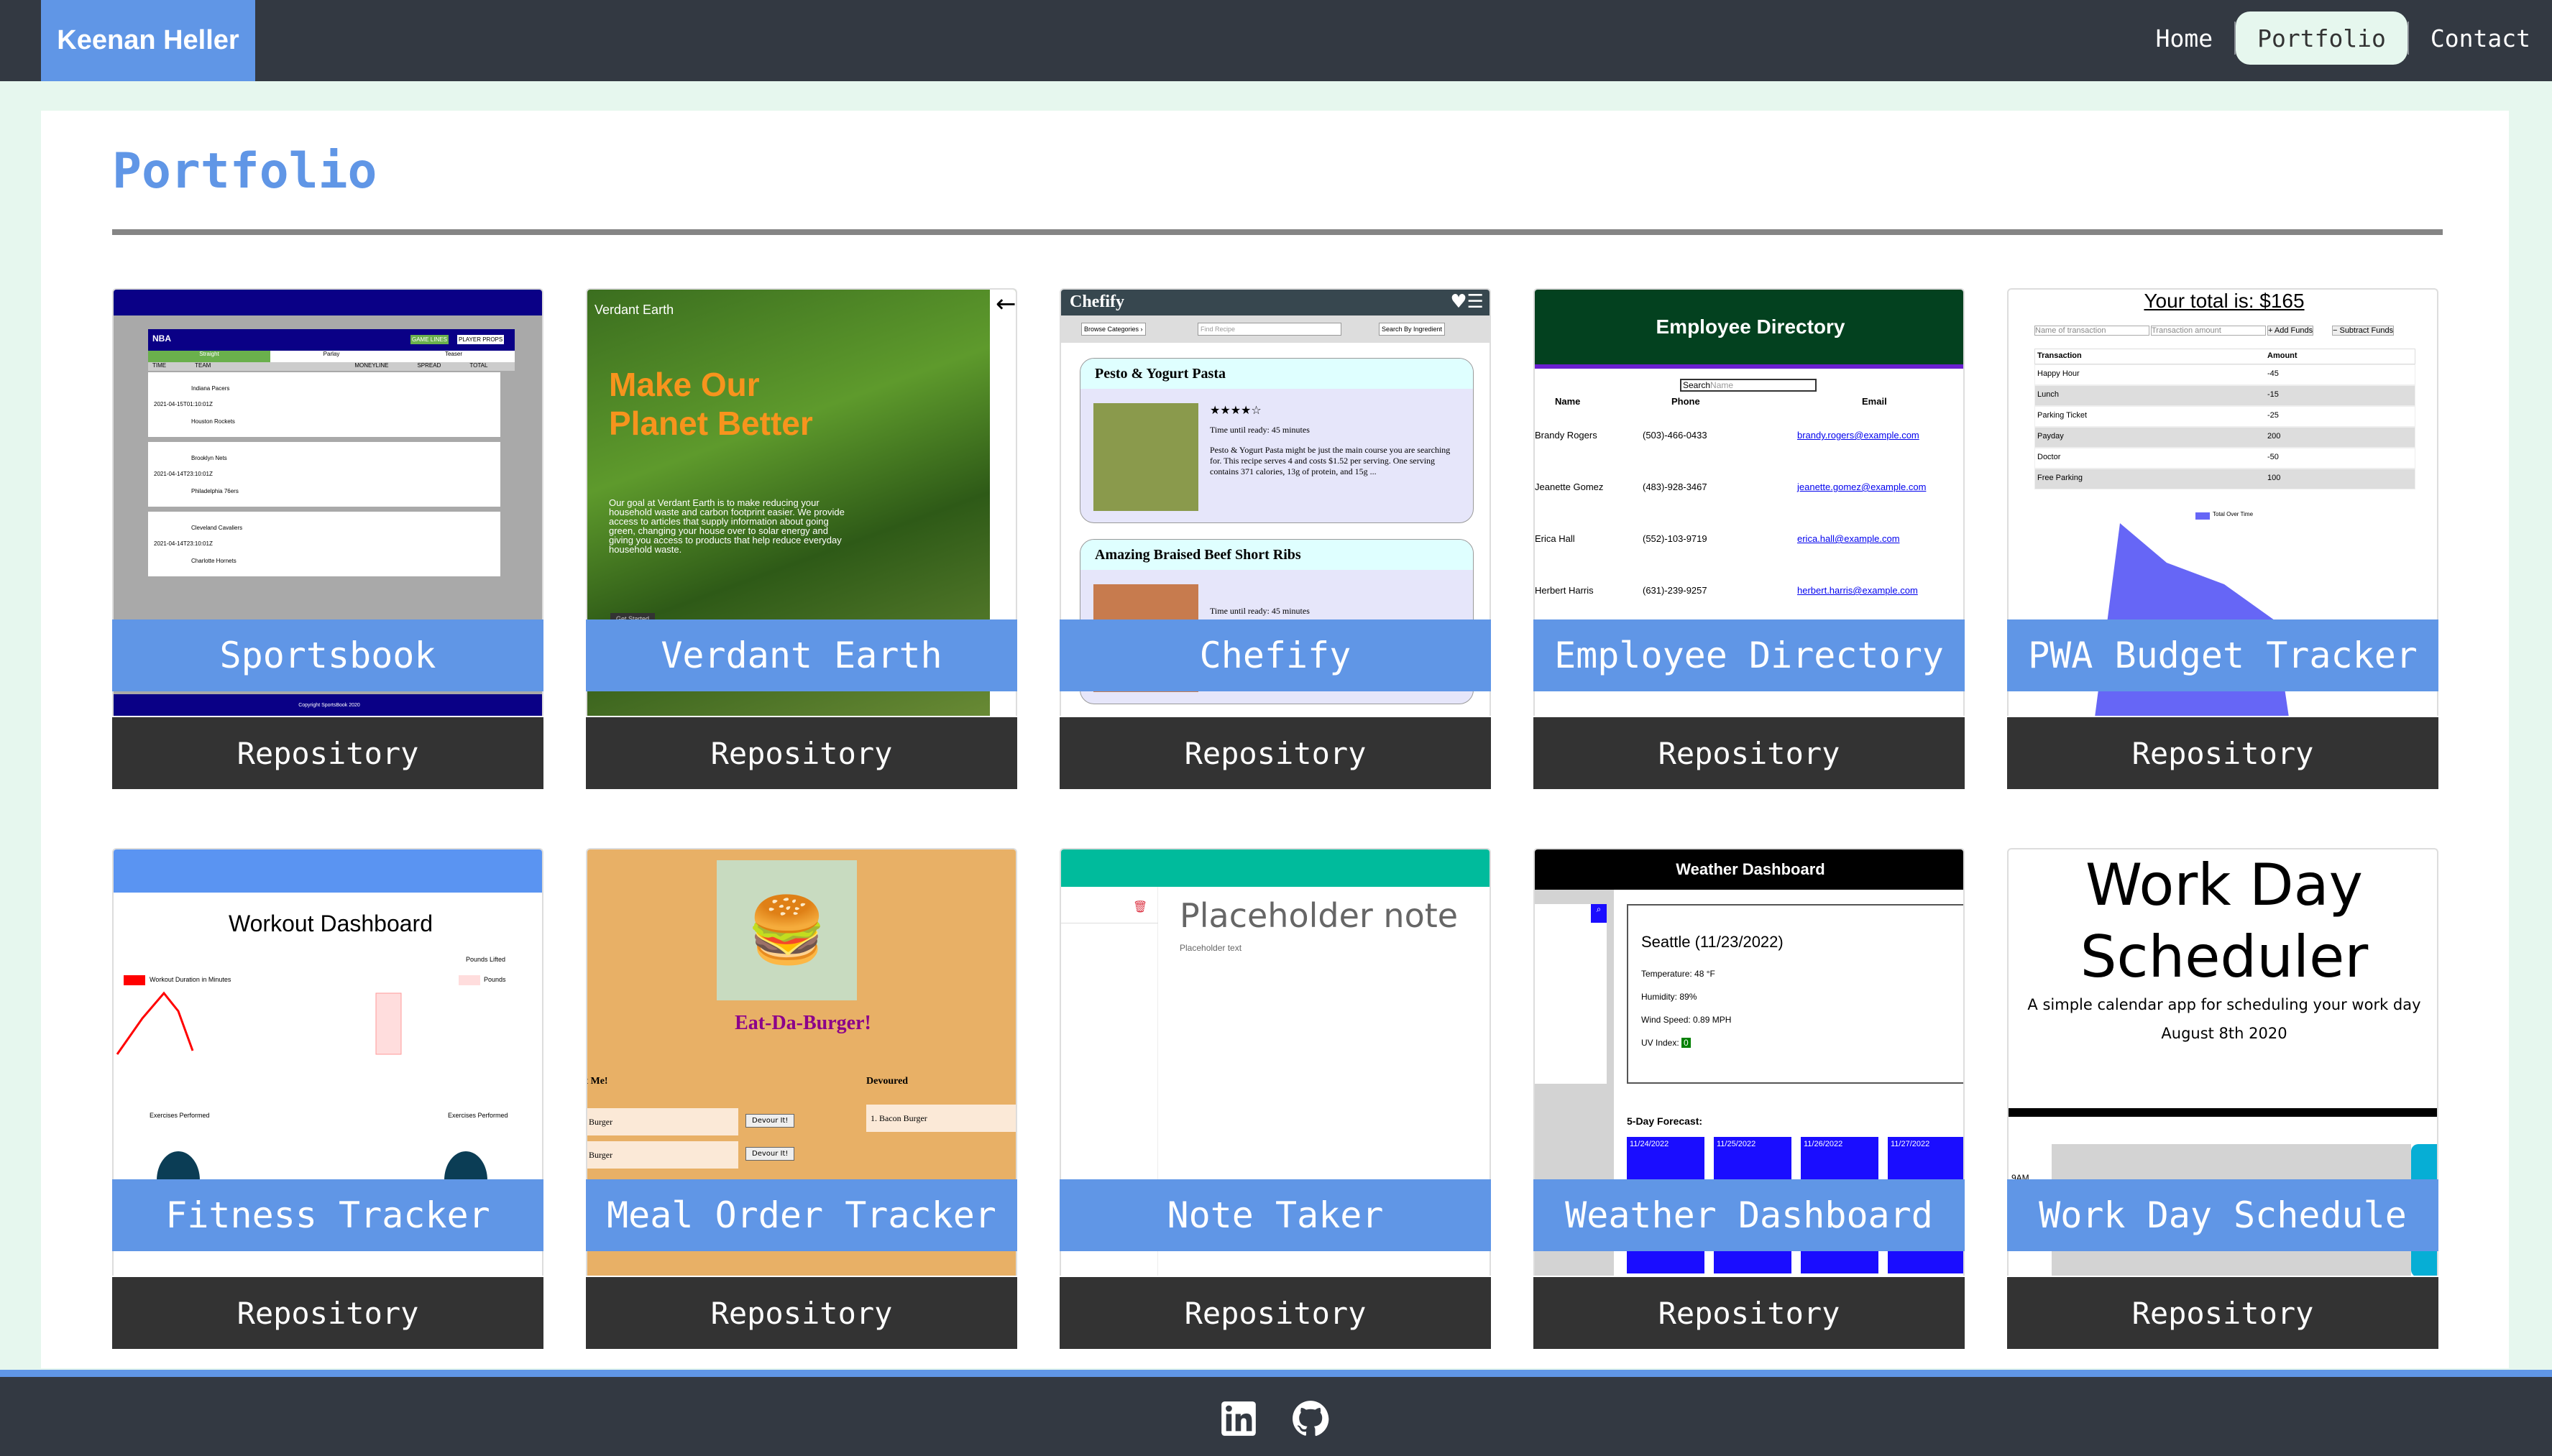  What do you see at coordinates (328, 705) in the screenshot?
I see `preview-footer: Copyright SportsBook 2020` at bounding box center [328, 705].